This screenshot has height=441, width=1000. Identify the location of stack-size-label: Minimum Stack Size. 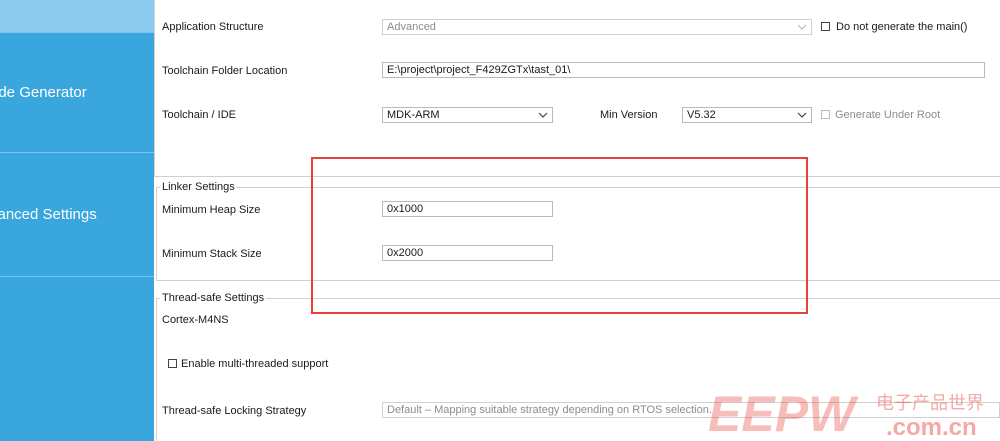
(212, 254).